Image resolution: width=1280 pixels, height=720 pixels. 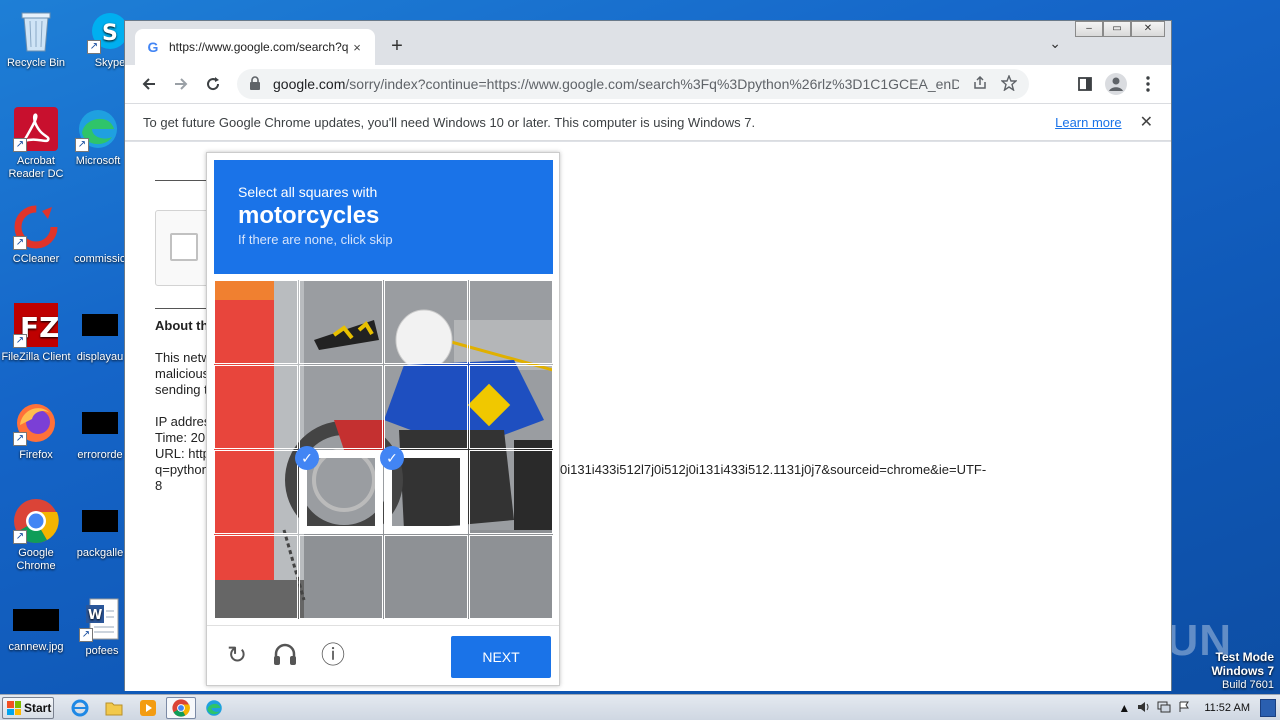 I want to click on new-tab-button: +, so click(x=397, y=46).